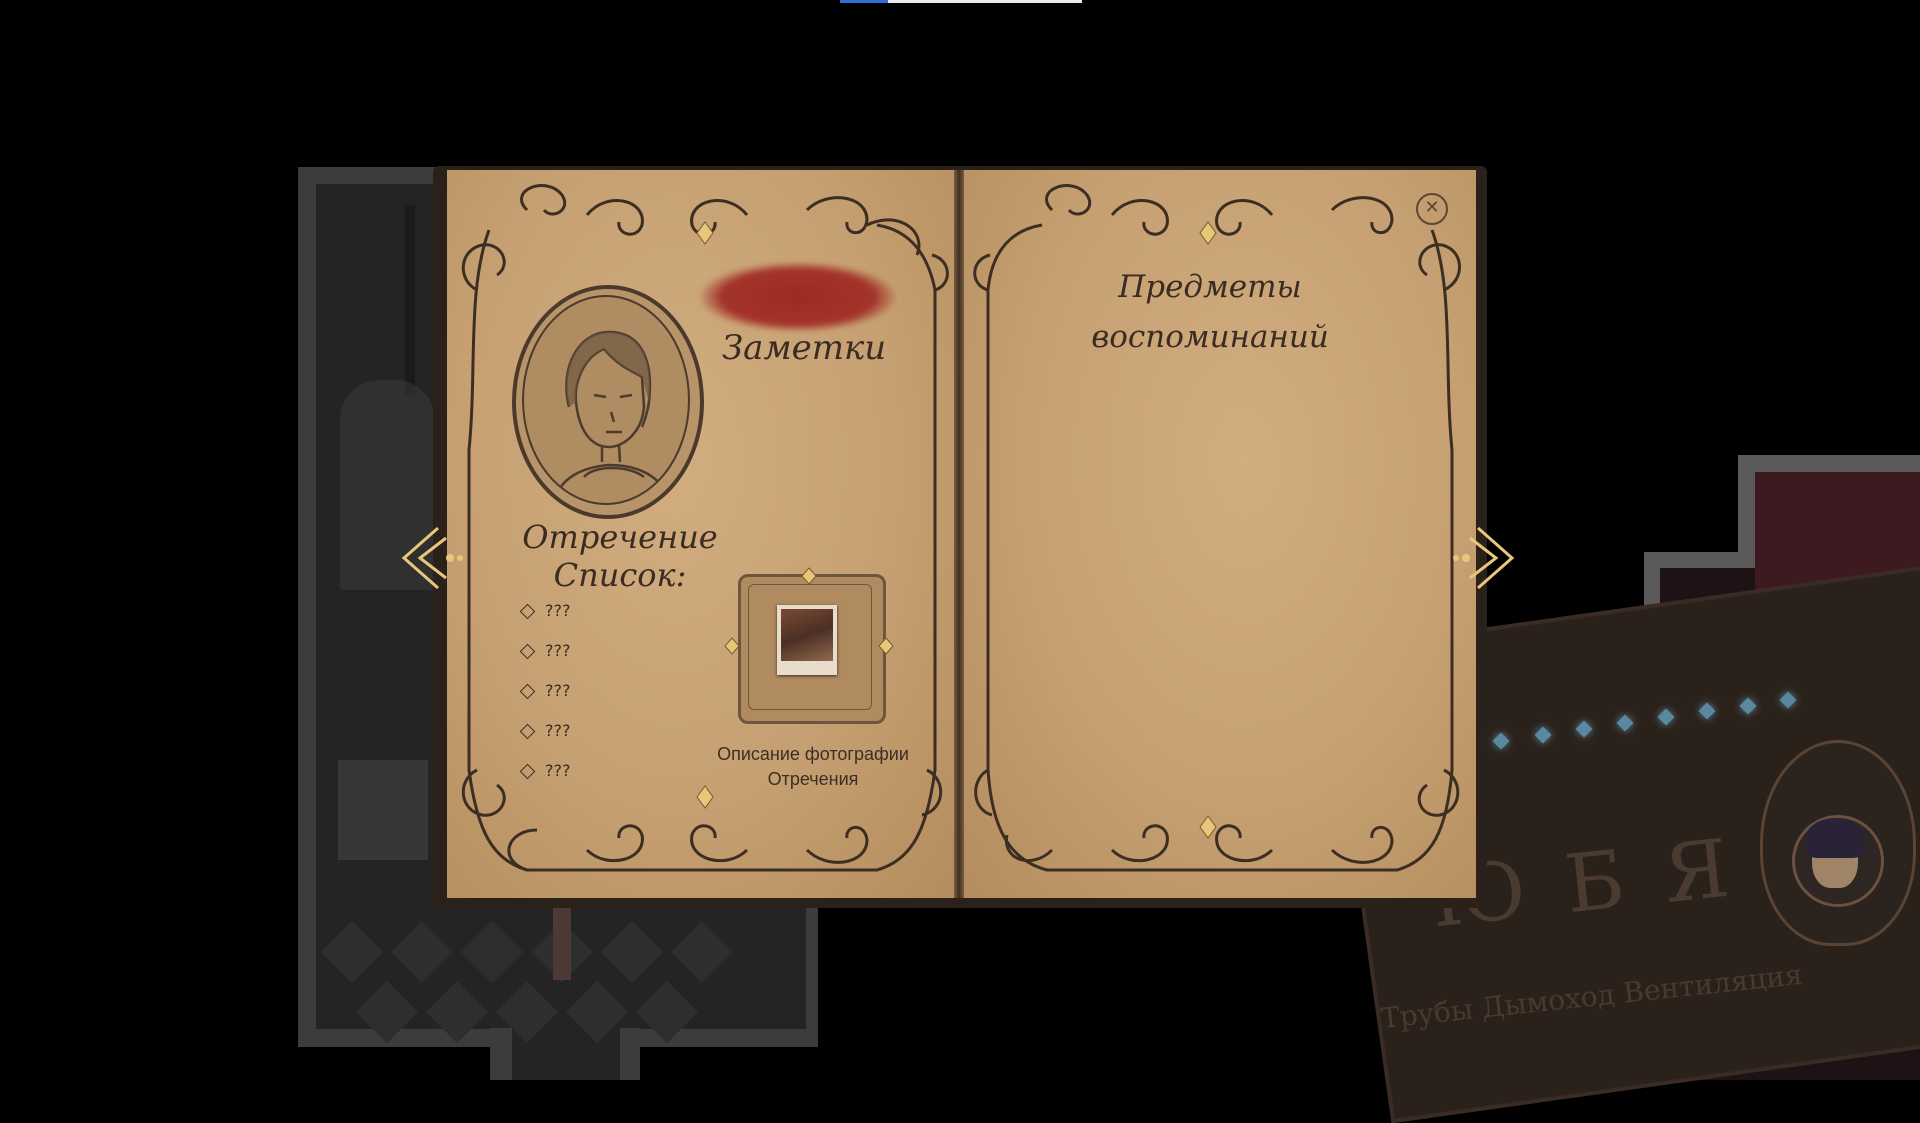 The width and height of the screenshot is (1920, 1123). Describe the element at coordinates (1210, 312) in the screenshot. I see `memory-items-title: Предметы воспоминаний` at that location.